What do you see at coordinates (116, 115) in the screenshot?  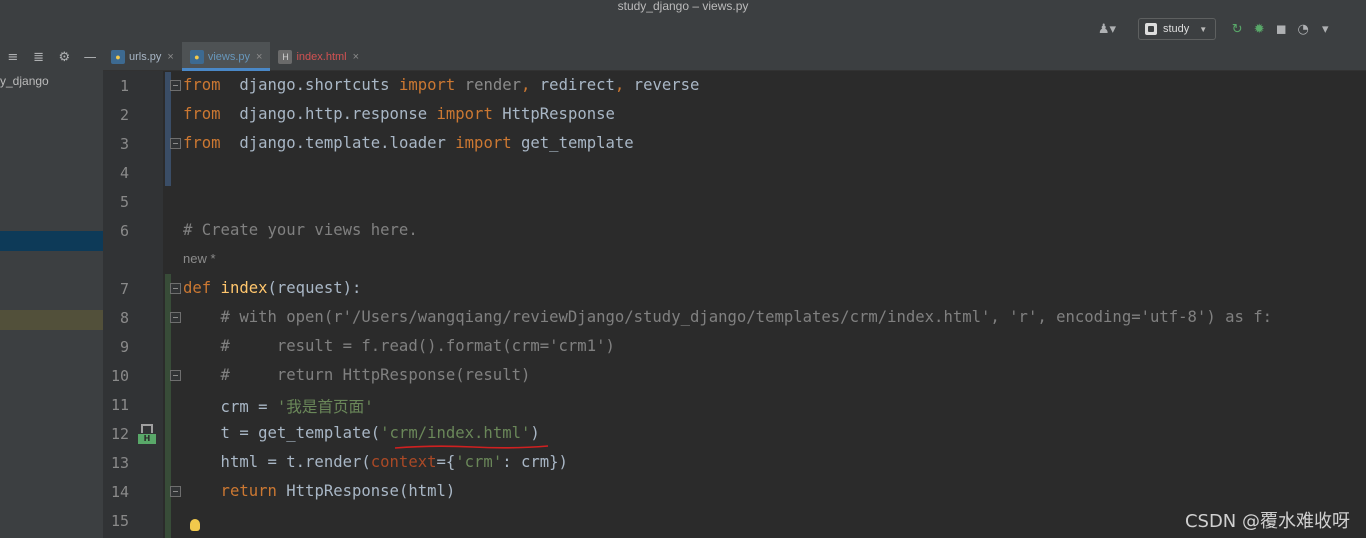 I see `line-number: 2` at bounding box center [116, 115].